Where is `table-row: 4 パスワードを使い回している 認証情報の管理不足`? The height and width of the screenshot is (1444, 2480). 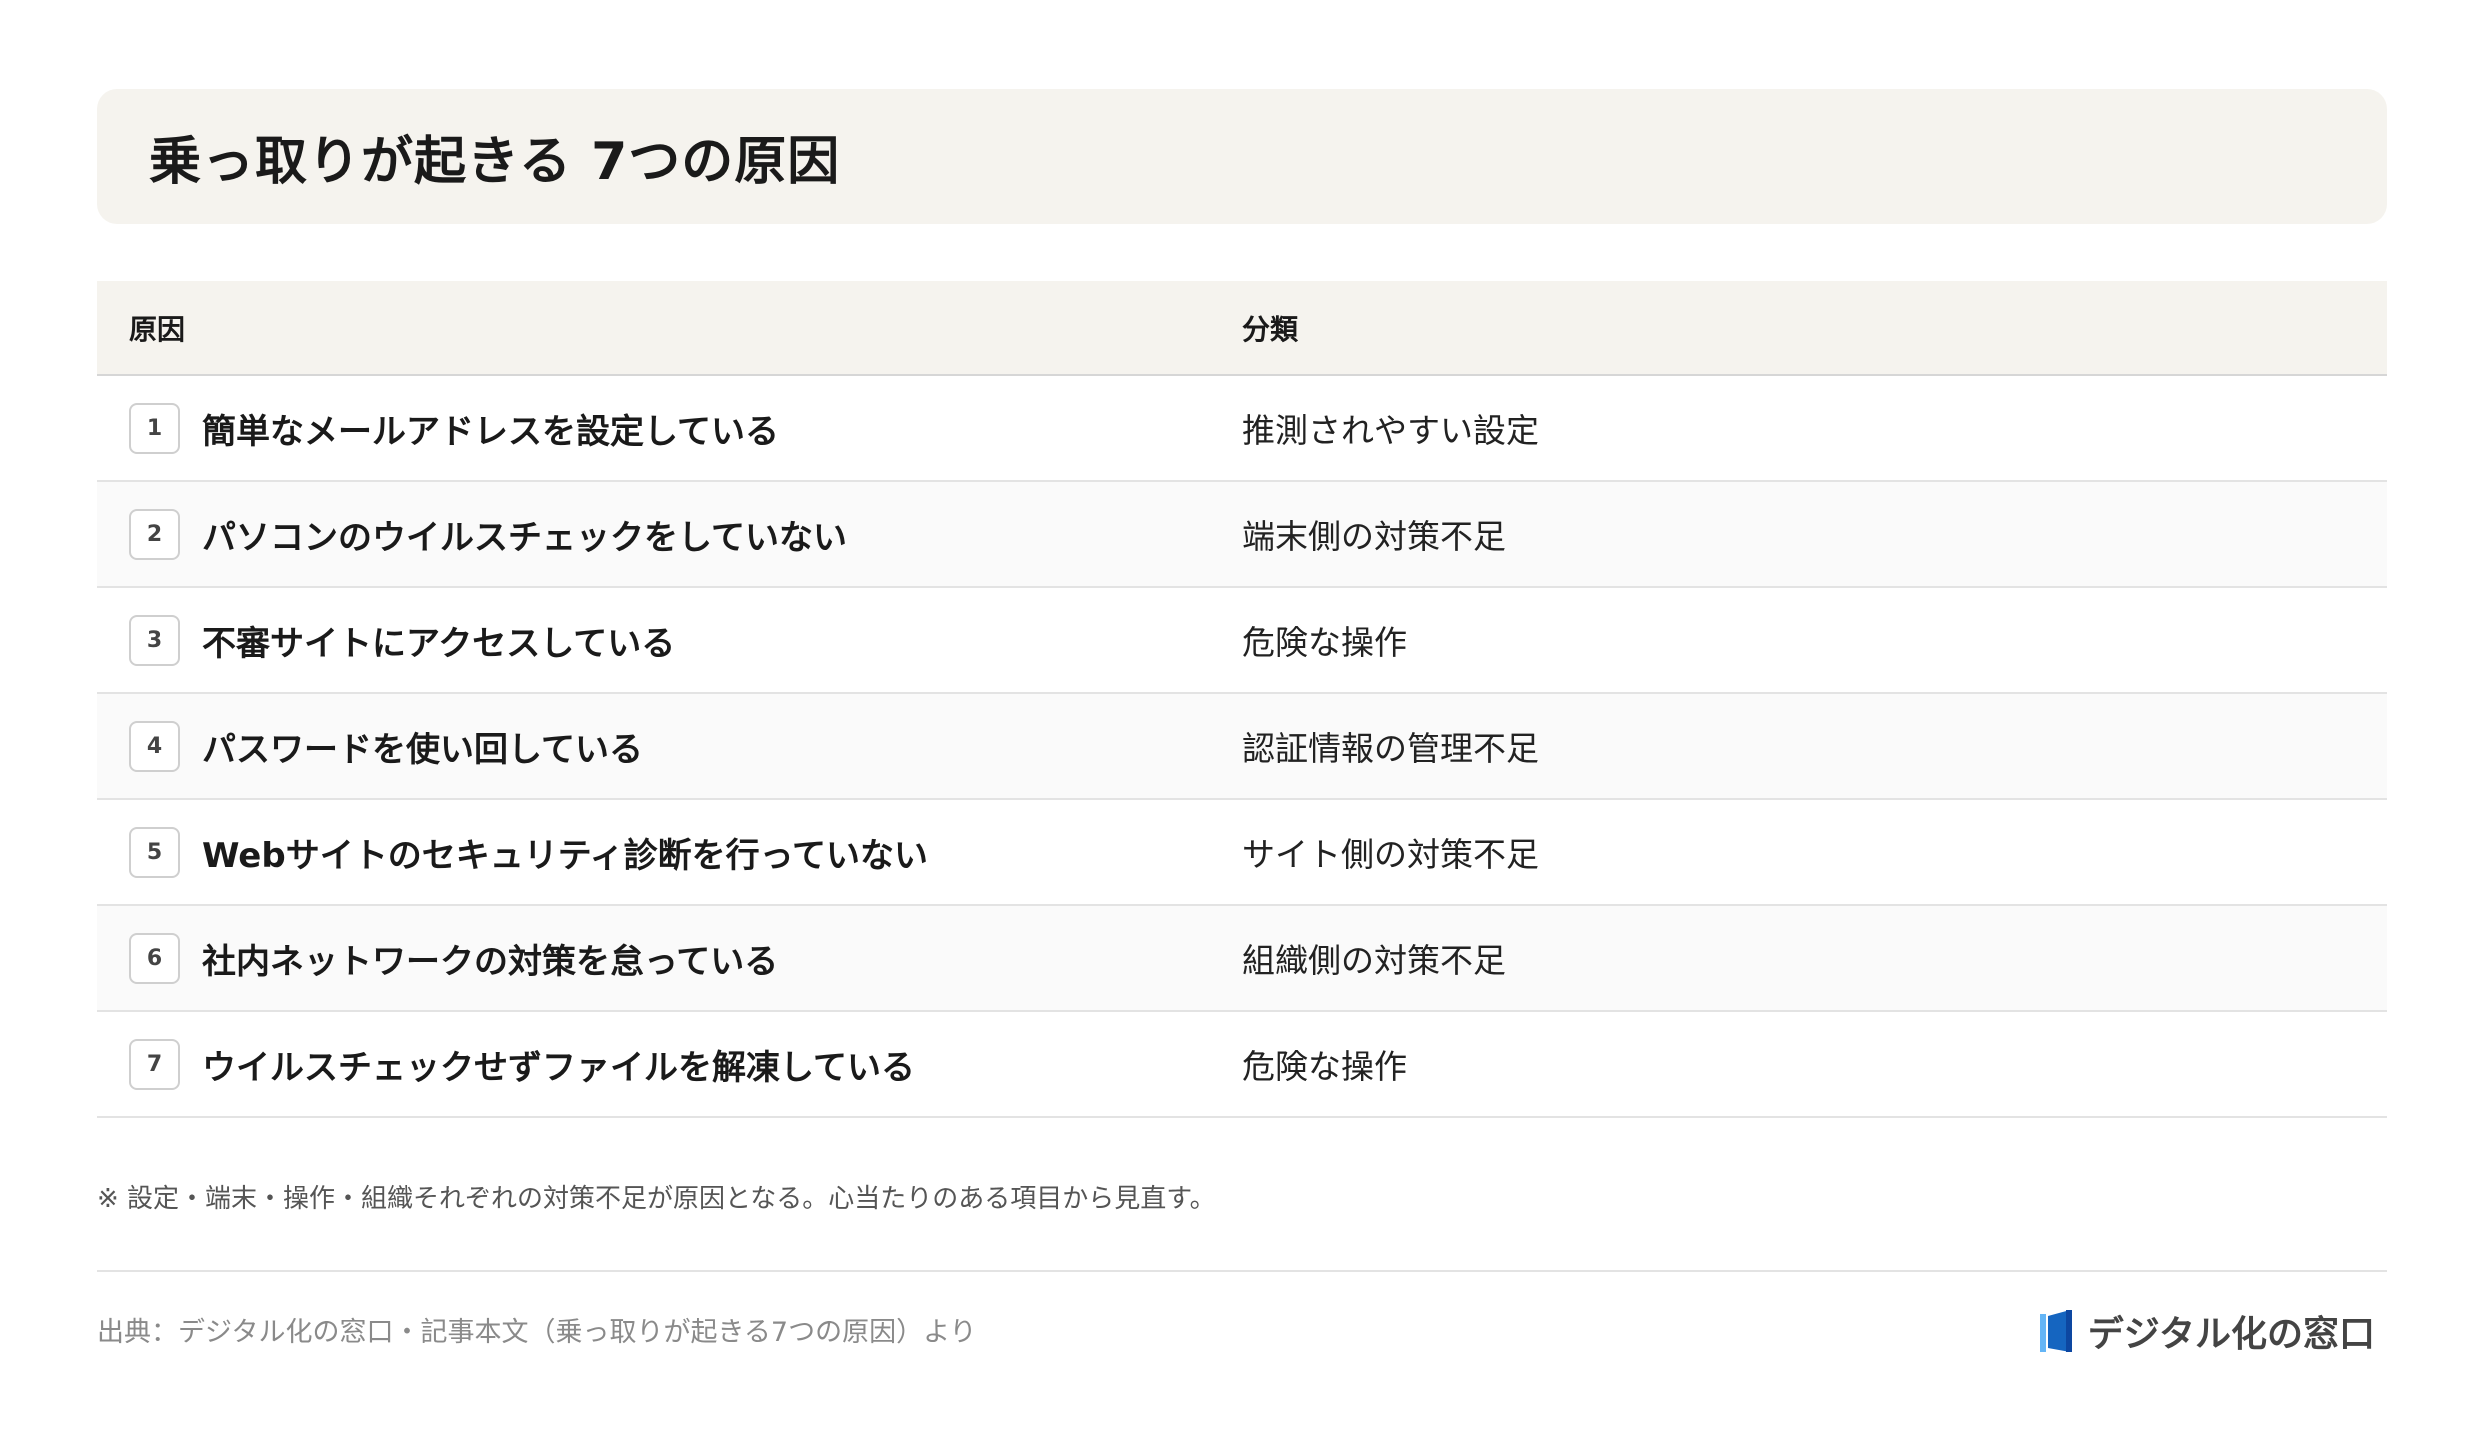
table-row: 4 パスワードを使い回している 認証情報の管理不足 is located at coordinates (1242, 747).